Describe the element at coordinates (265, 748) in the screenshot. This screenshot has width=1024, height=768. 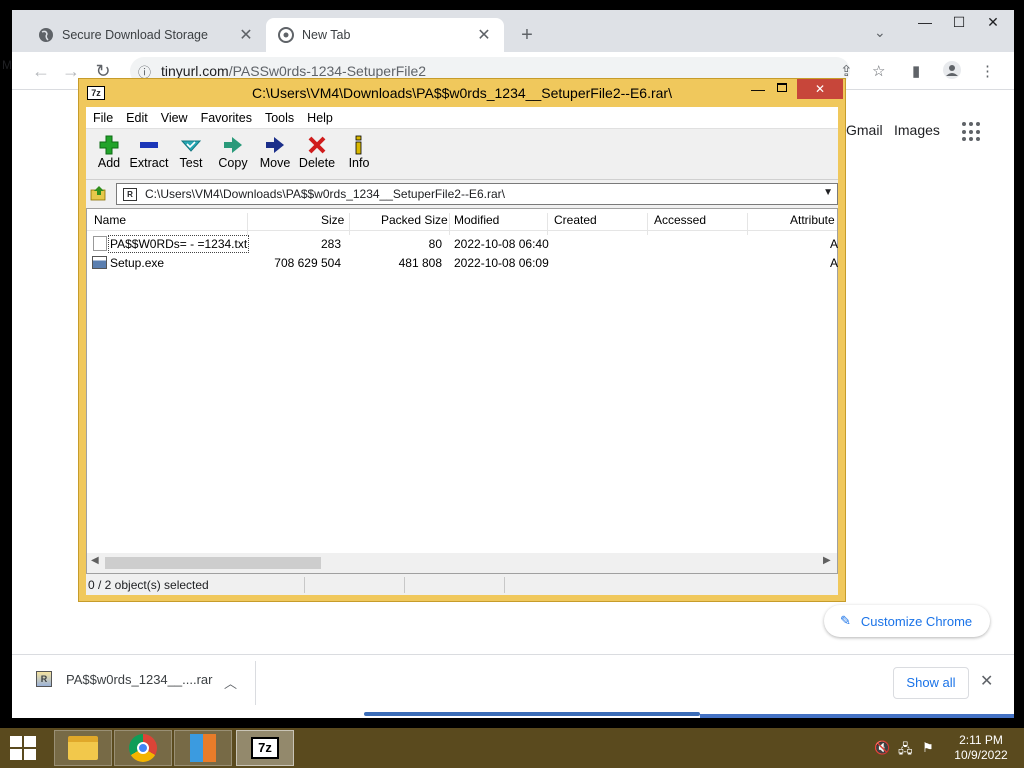
I see `taskbar-sevenzip: 7z` at that location.